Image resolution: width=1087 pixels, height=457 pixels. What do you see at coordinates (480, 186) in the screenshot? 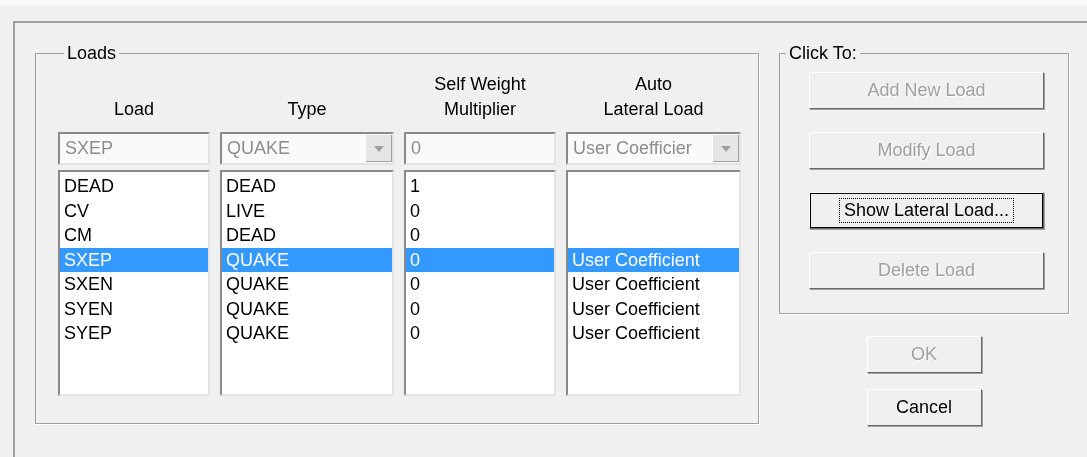
I see `list-item: 1` at bounding box center [480, 186].